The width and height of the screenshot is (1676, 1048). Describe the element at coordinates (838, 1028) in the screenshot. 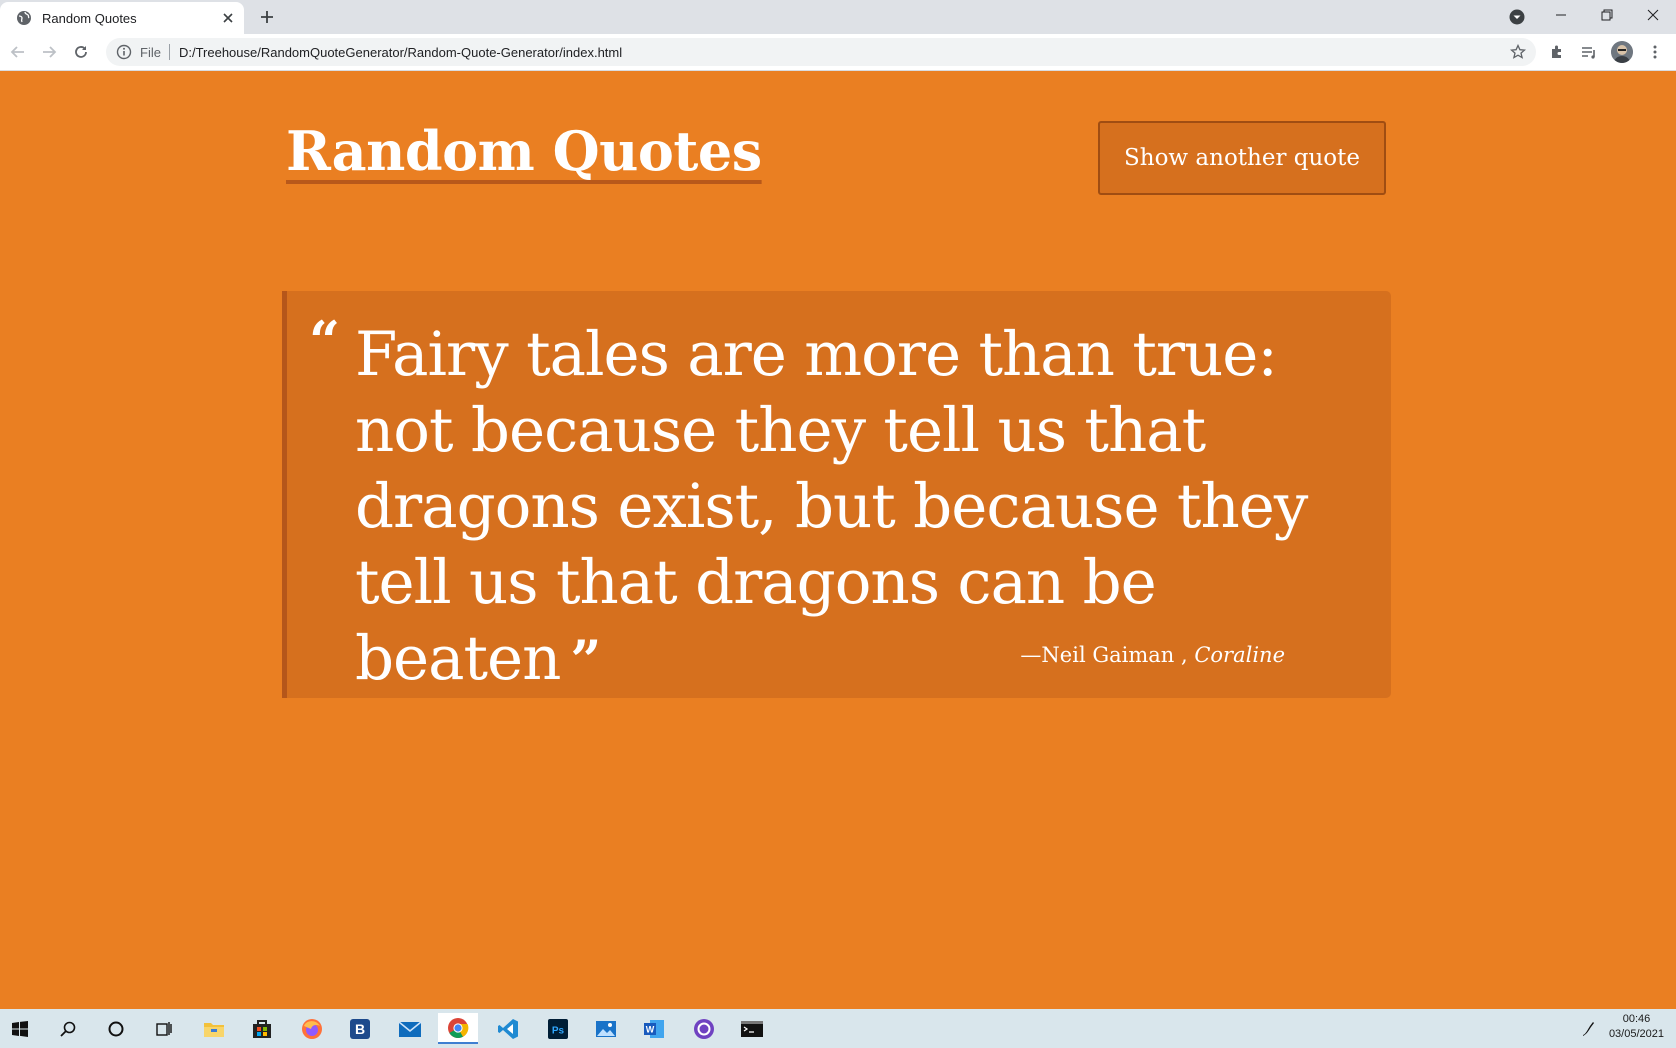

I see `windows-taskbar: B Ps W 00:46 03/05/2021` at that location.